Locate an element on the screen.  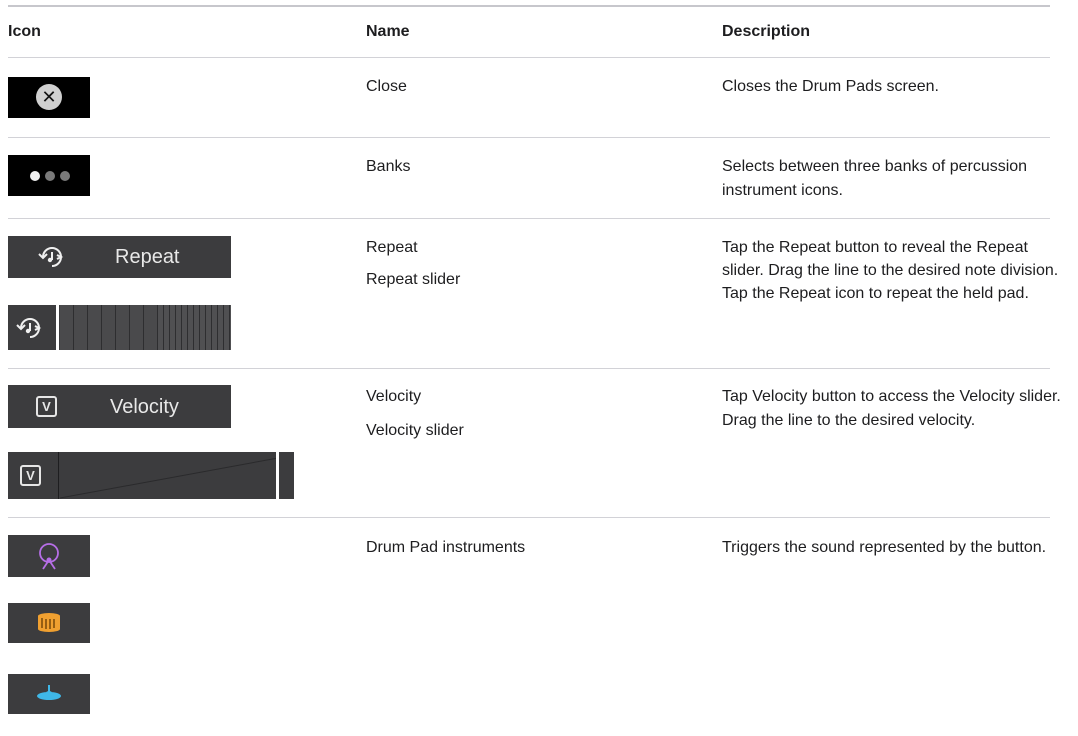
close-icon: ✕ is located at coordinates (49, 97).